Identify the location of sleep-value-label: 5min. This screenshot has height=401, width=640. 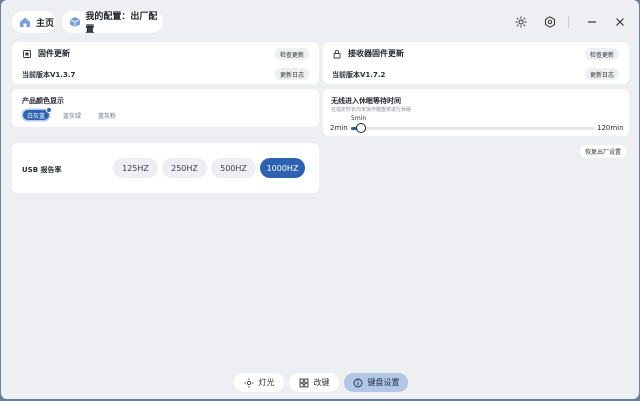
(359, 118).